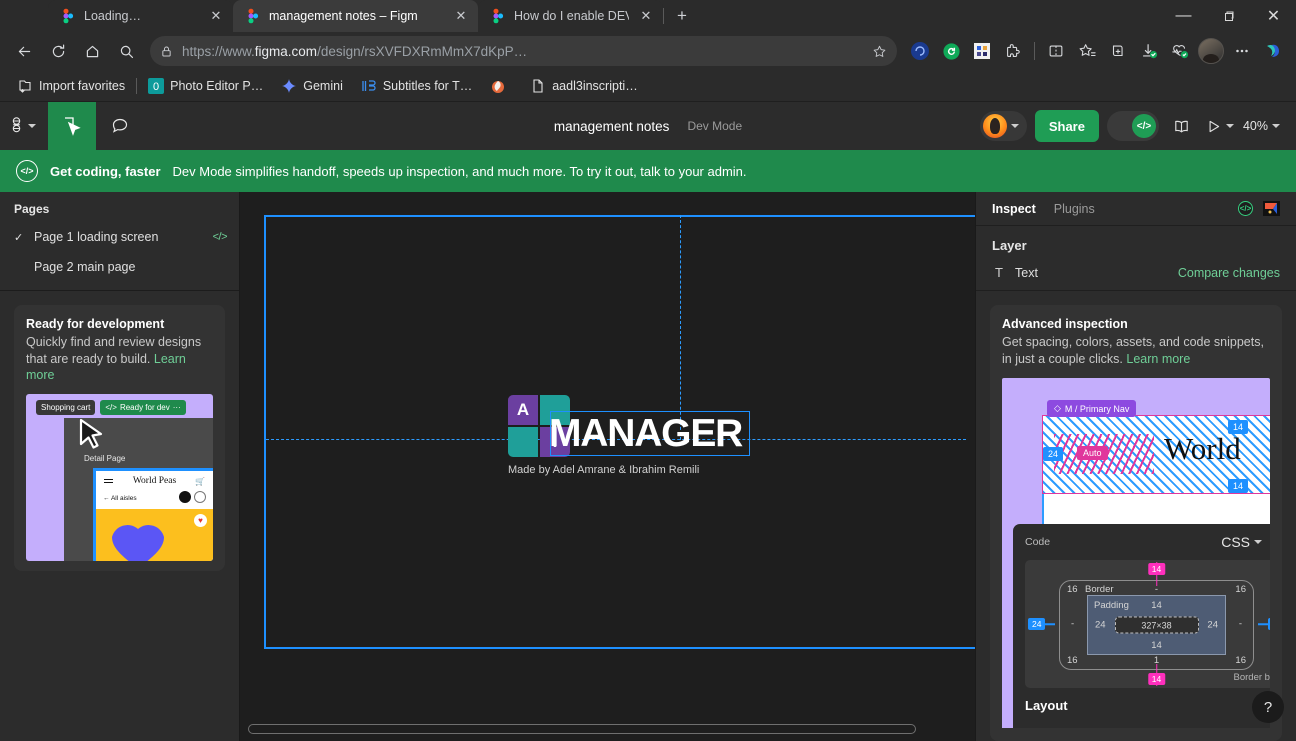 The width and height of the screenshot is (1296, 741). What do you see at coordinates (253, 16) in the screenshot?
I see `figma-icon` at bounding box center [253, 16].